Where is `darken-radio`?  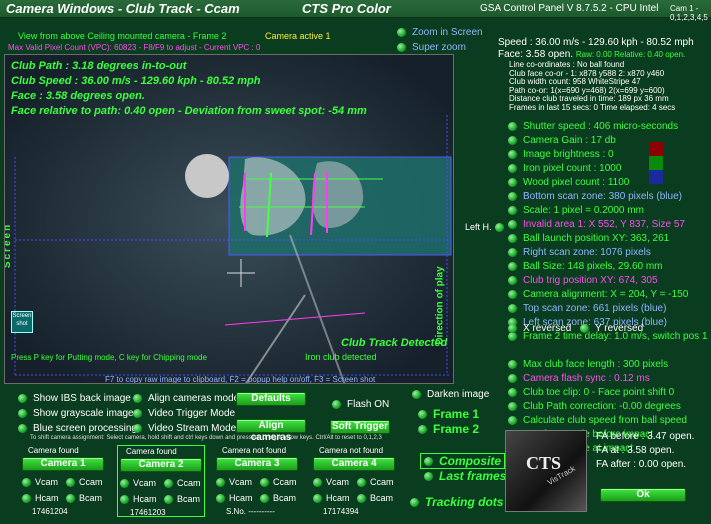 darken-radio is located at coordinates (416, 394).